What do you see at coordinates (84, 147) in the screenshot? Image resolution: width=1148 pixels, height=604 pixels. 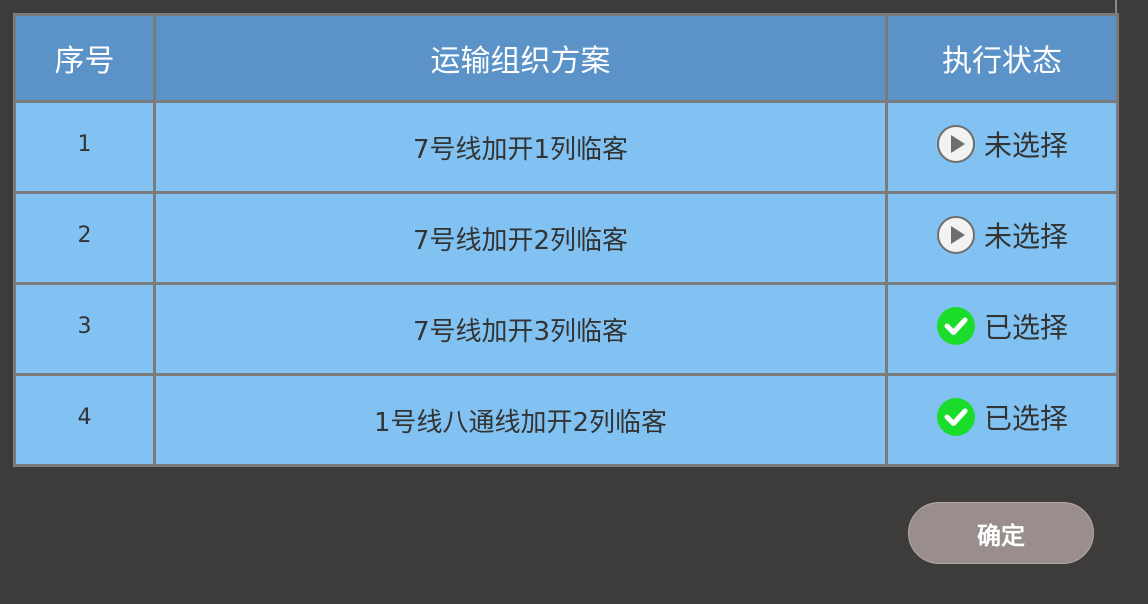 I see `row-index: 1` at bounding box center [84, 147].